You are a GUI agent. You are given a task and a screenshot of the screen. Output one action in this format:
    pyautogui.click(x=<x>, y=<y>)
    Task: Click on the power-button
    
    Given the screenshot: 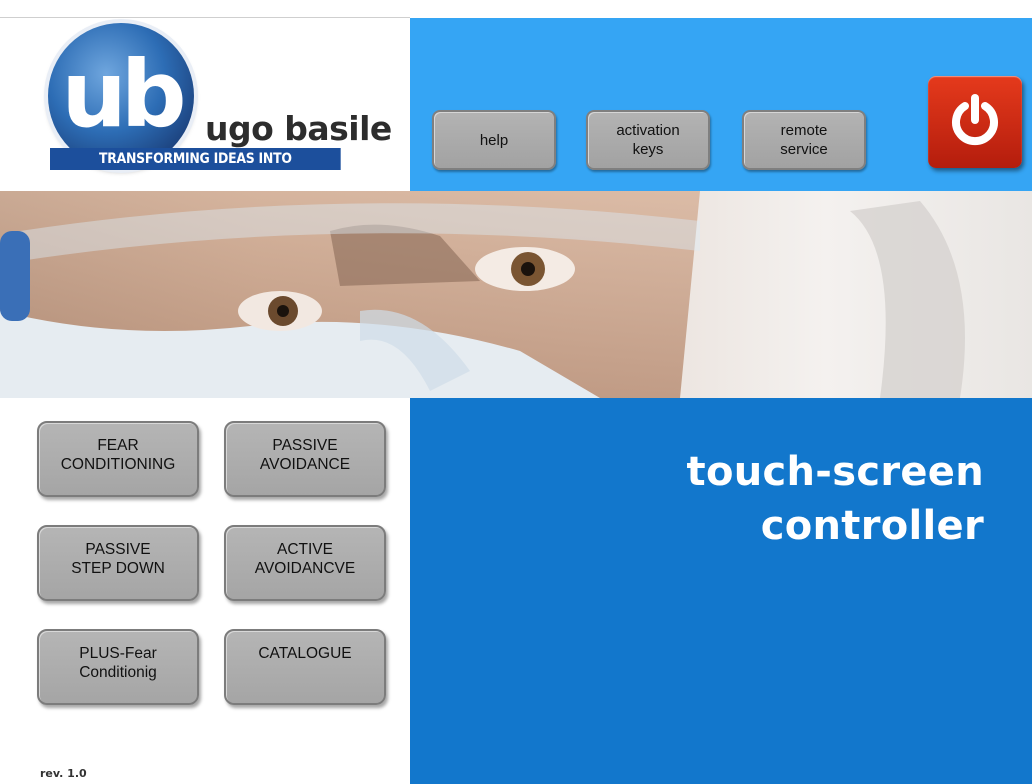 What is the action you would take?
    pyautogui.click(x=975, y=122)
    